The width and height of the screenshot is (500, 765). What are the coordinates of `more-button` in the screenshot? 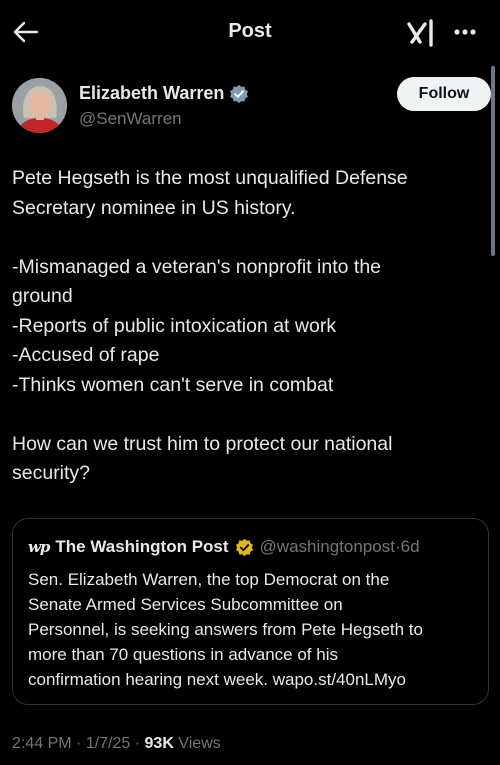 It's located at (465, 32).